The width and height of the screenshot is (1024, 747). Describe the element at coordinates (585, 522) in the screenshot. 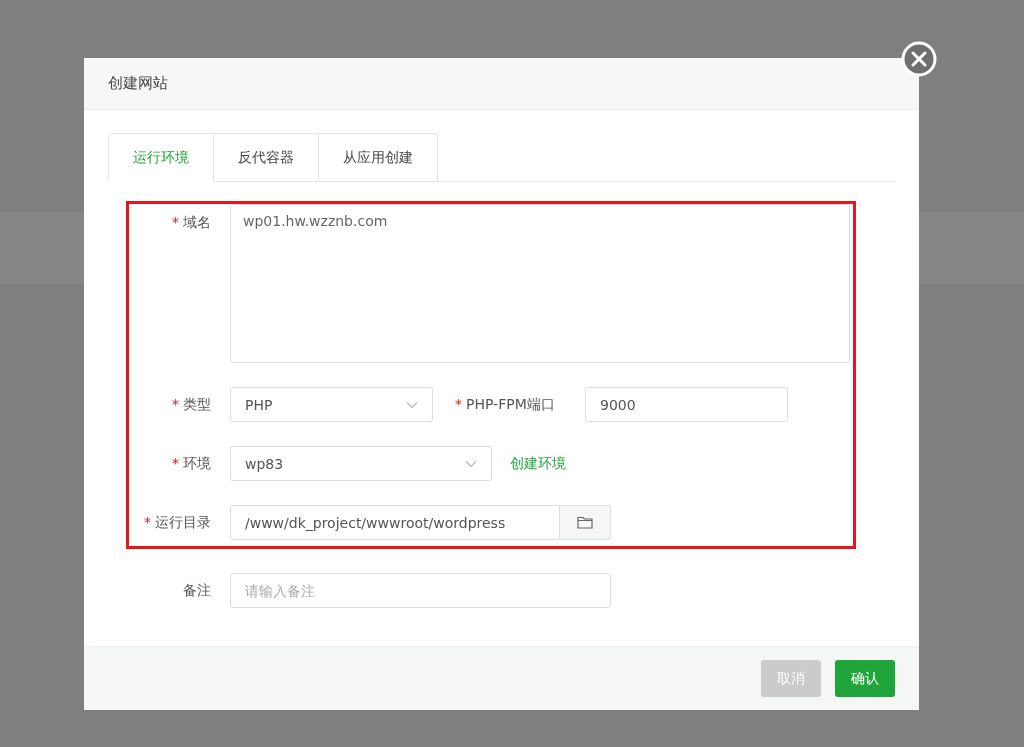

I see `folder-icon` at that location.